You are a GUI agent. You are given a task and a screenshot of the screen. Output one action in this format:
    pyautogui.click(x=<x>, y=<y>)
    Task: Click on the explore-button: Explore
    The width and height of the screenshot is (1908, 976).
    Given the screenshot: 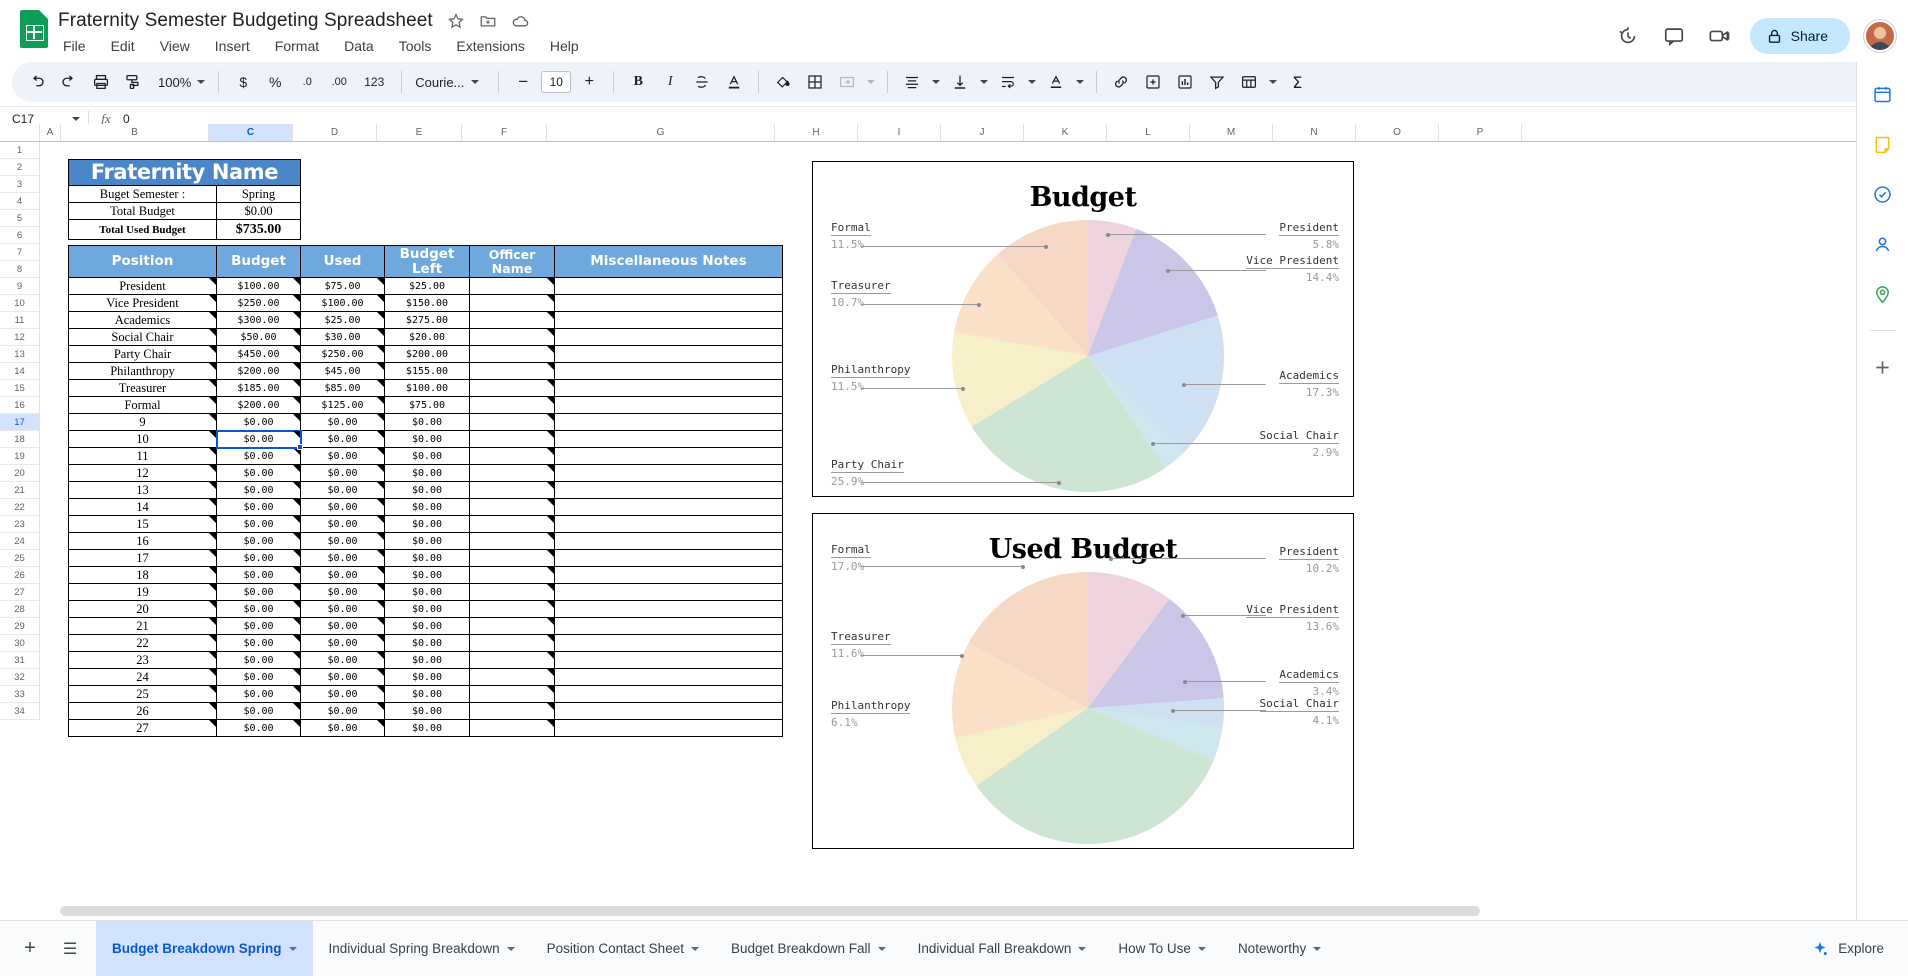 What is the action you would take?
    pyautogui.click(x=1849, y=949)
    